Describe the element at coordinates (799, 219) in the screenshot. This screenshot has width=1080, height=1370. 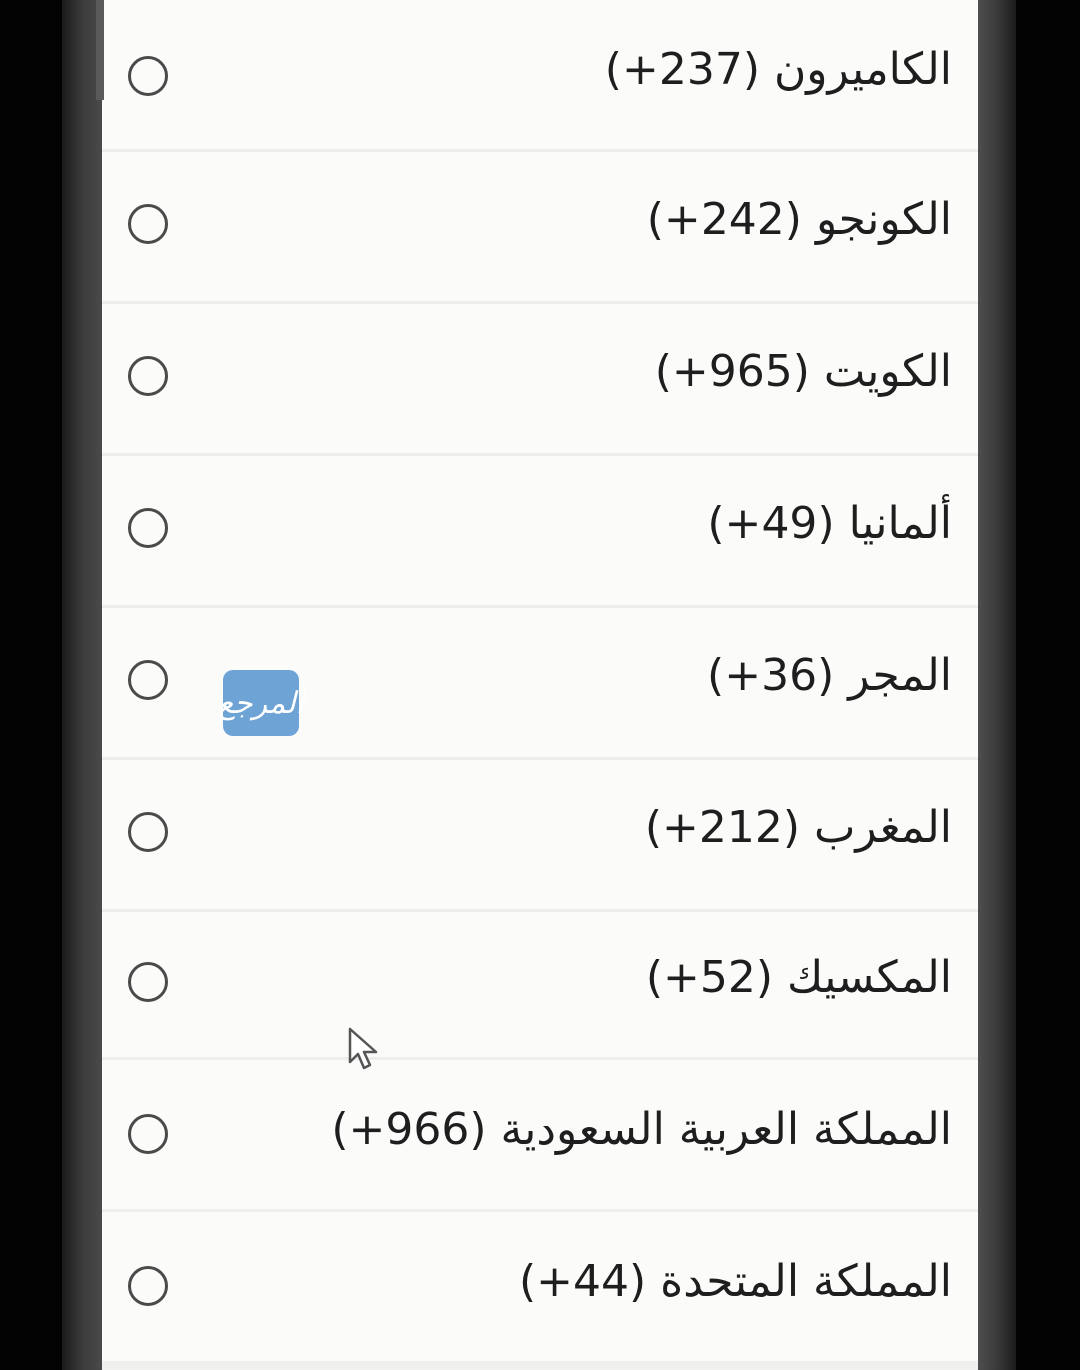
I see `country-label: الكونجو (242+)` at that location.